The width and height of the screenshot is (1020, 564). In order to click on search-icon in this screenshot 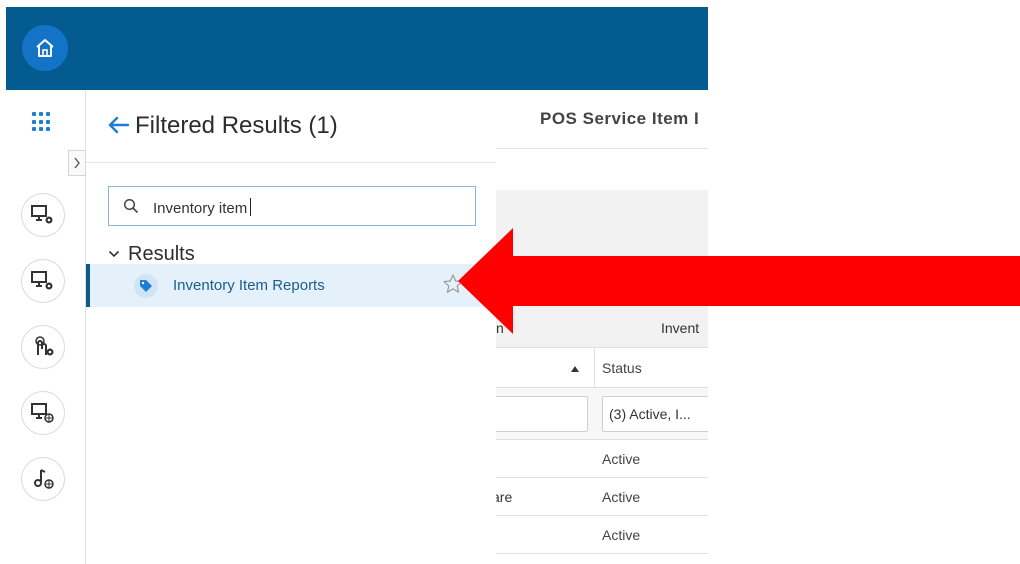, I will do `click(131, 206)`.